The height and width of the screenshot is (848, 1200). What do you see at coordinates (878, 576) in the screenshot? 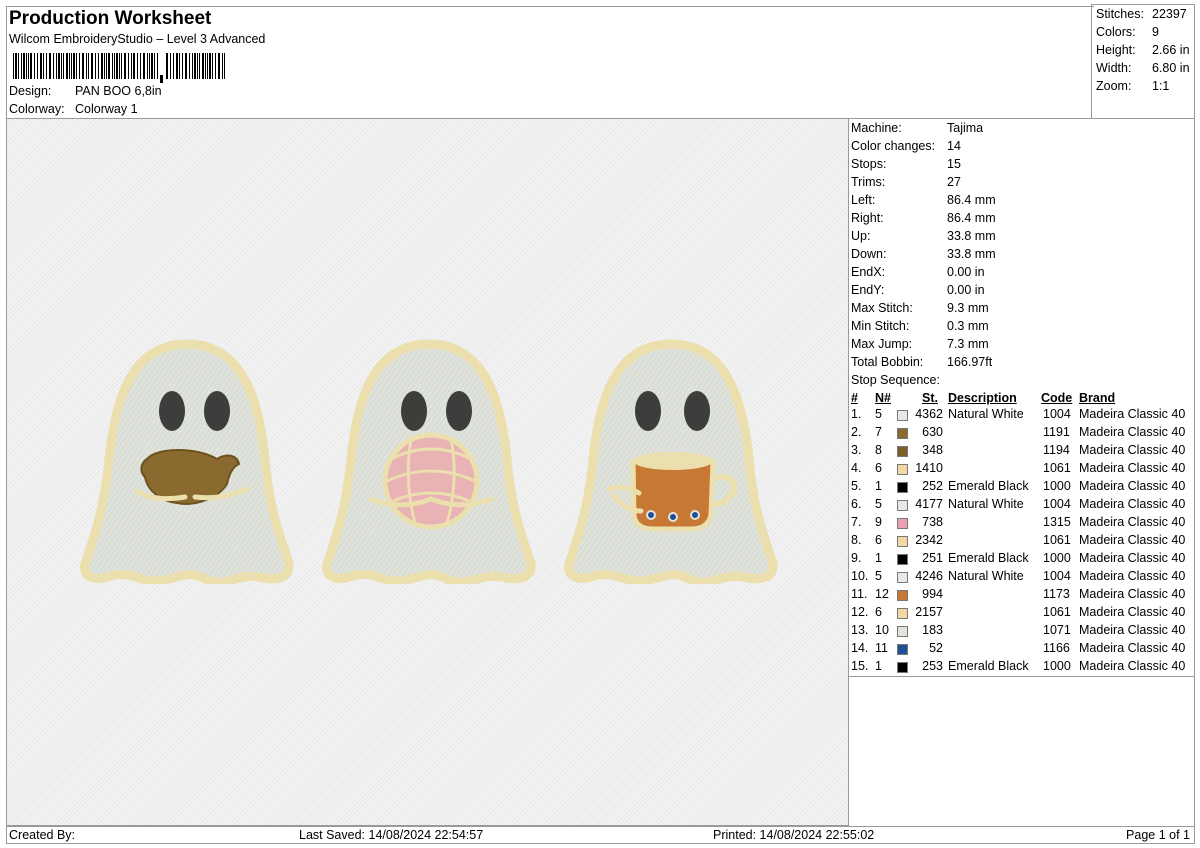
I see `seq-needle: 5` at bounding box center [878, 576].